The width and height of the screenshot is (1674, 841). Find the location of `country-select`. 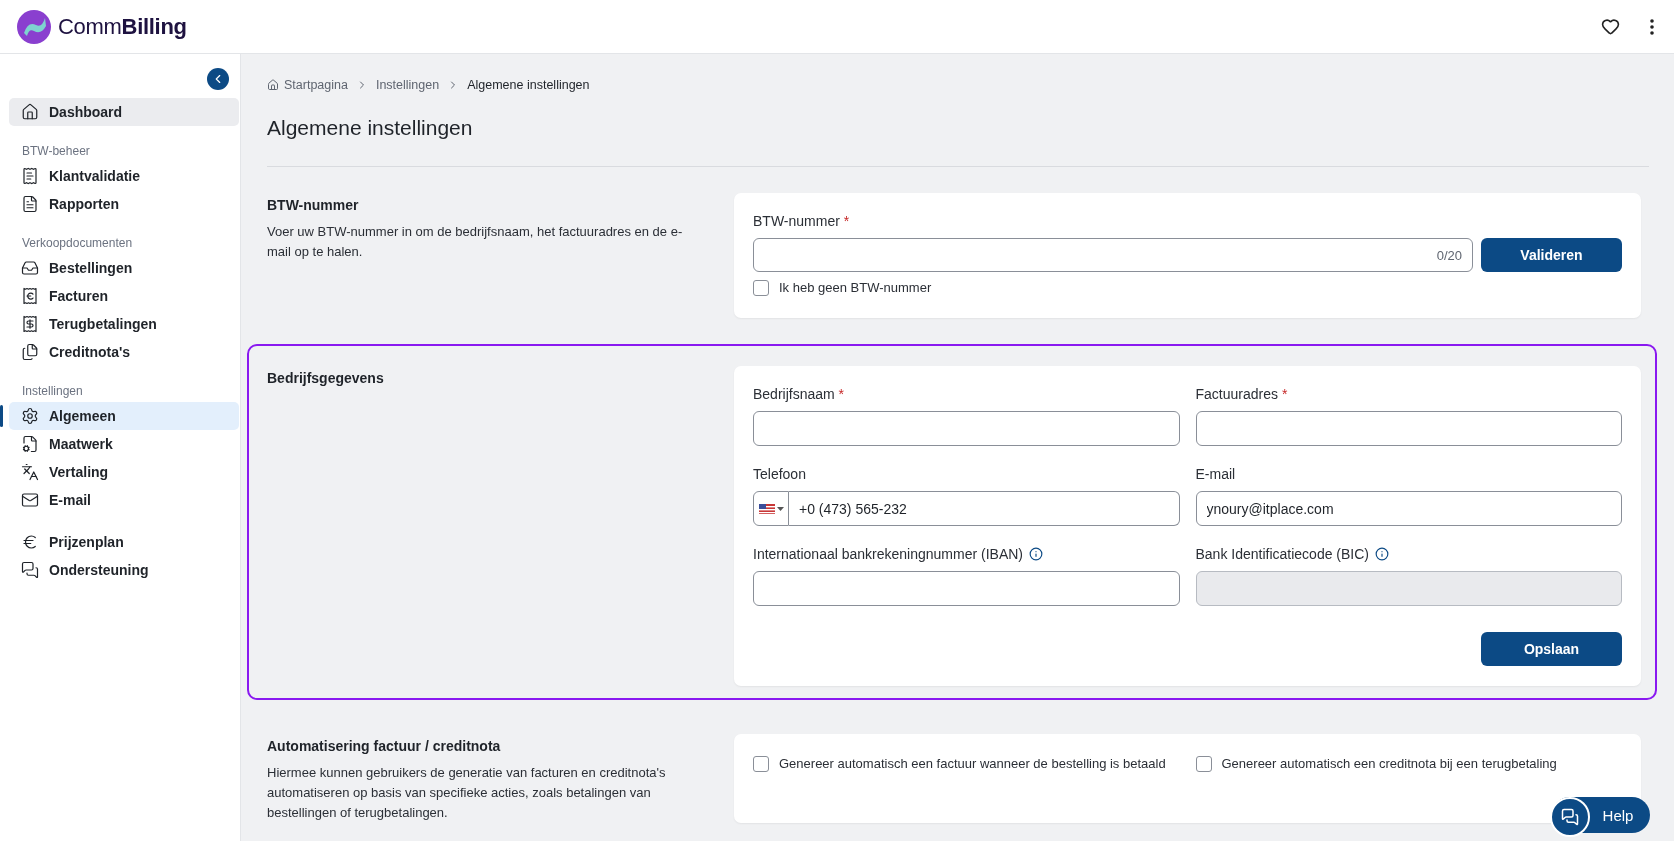

country-select is located at coordinates (771, 508).